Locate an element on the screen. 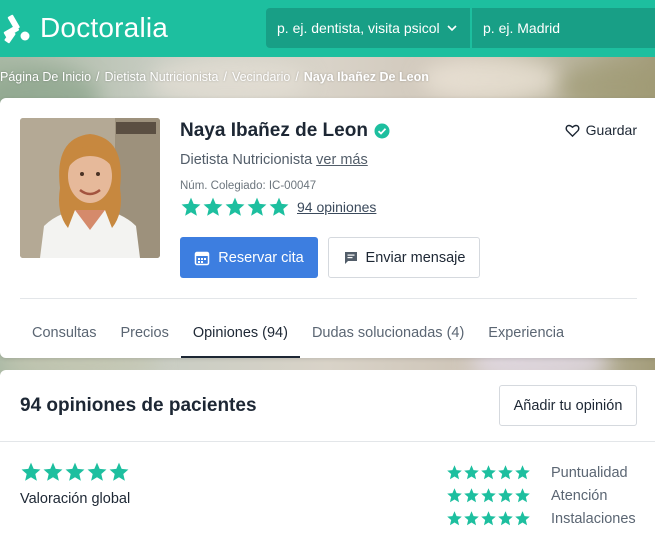 This screenshot has height=546, width=655. global-rating-label: Valoración global is located at coordinates (75, 499).